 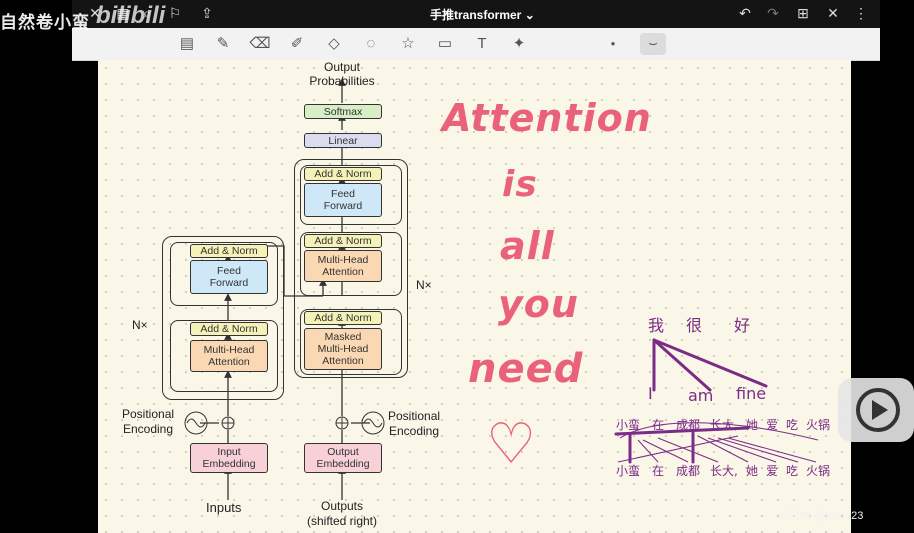 What do you see at coordinates (861, 13) in the screenshot?
I see `more-icon: ⋮` at bounding box center [861, 13].